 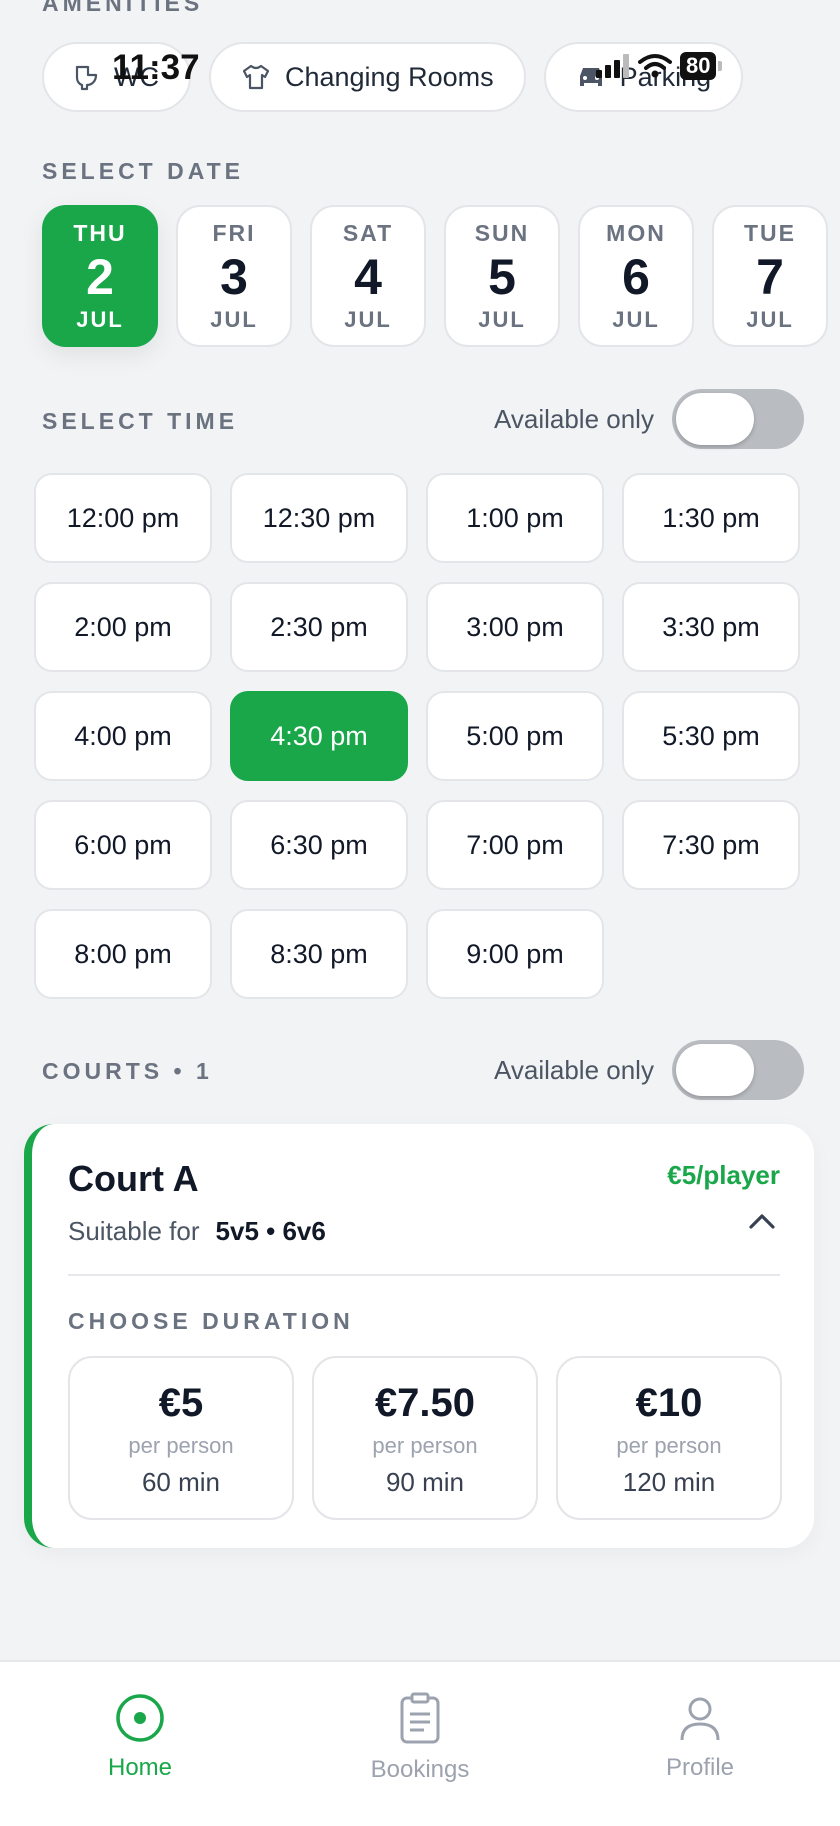 What do you see at coordinates (140, 1718) in the screenshot?
I see `home-icon` at bounding box center [140, 1718].